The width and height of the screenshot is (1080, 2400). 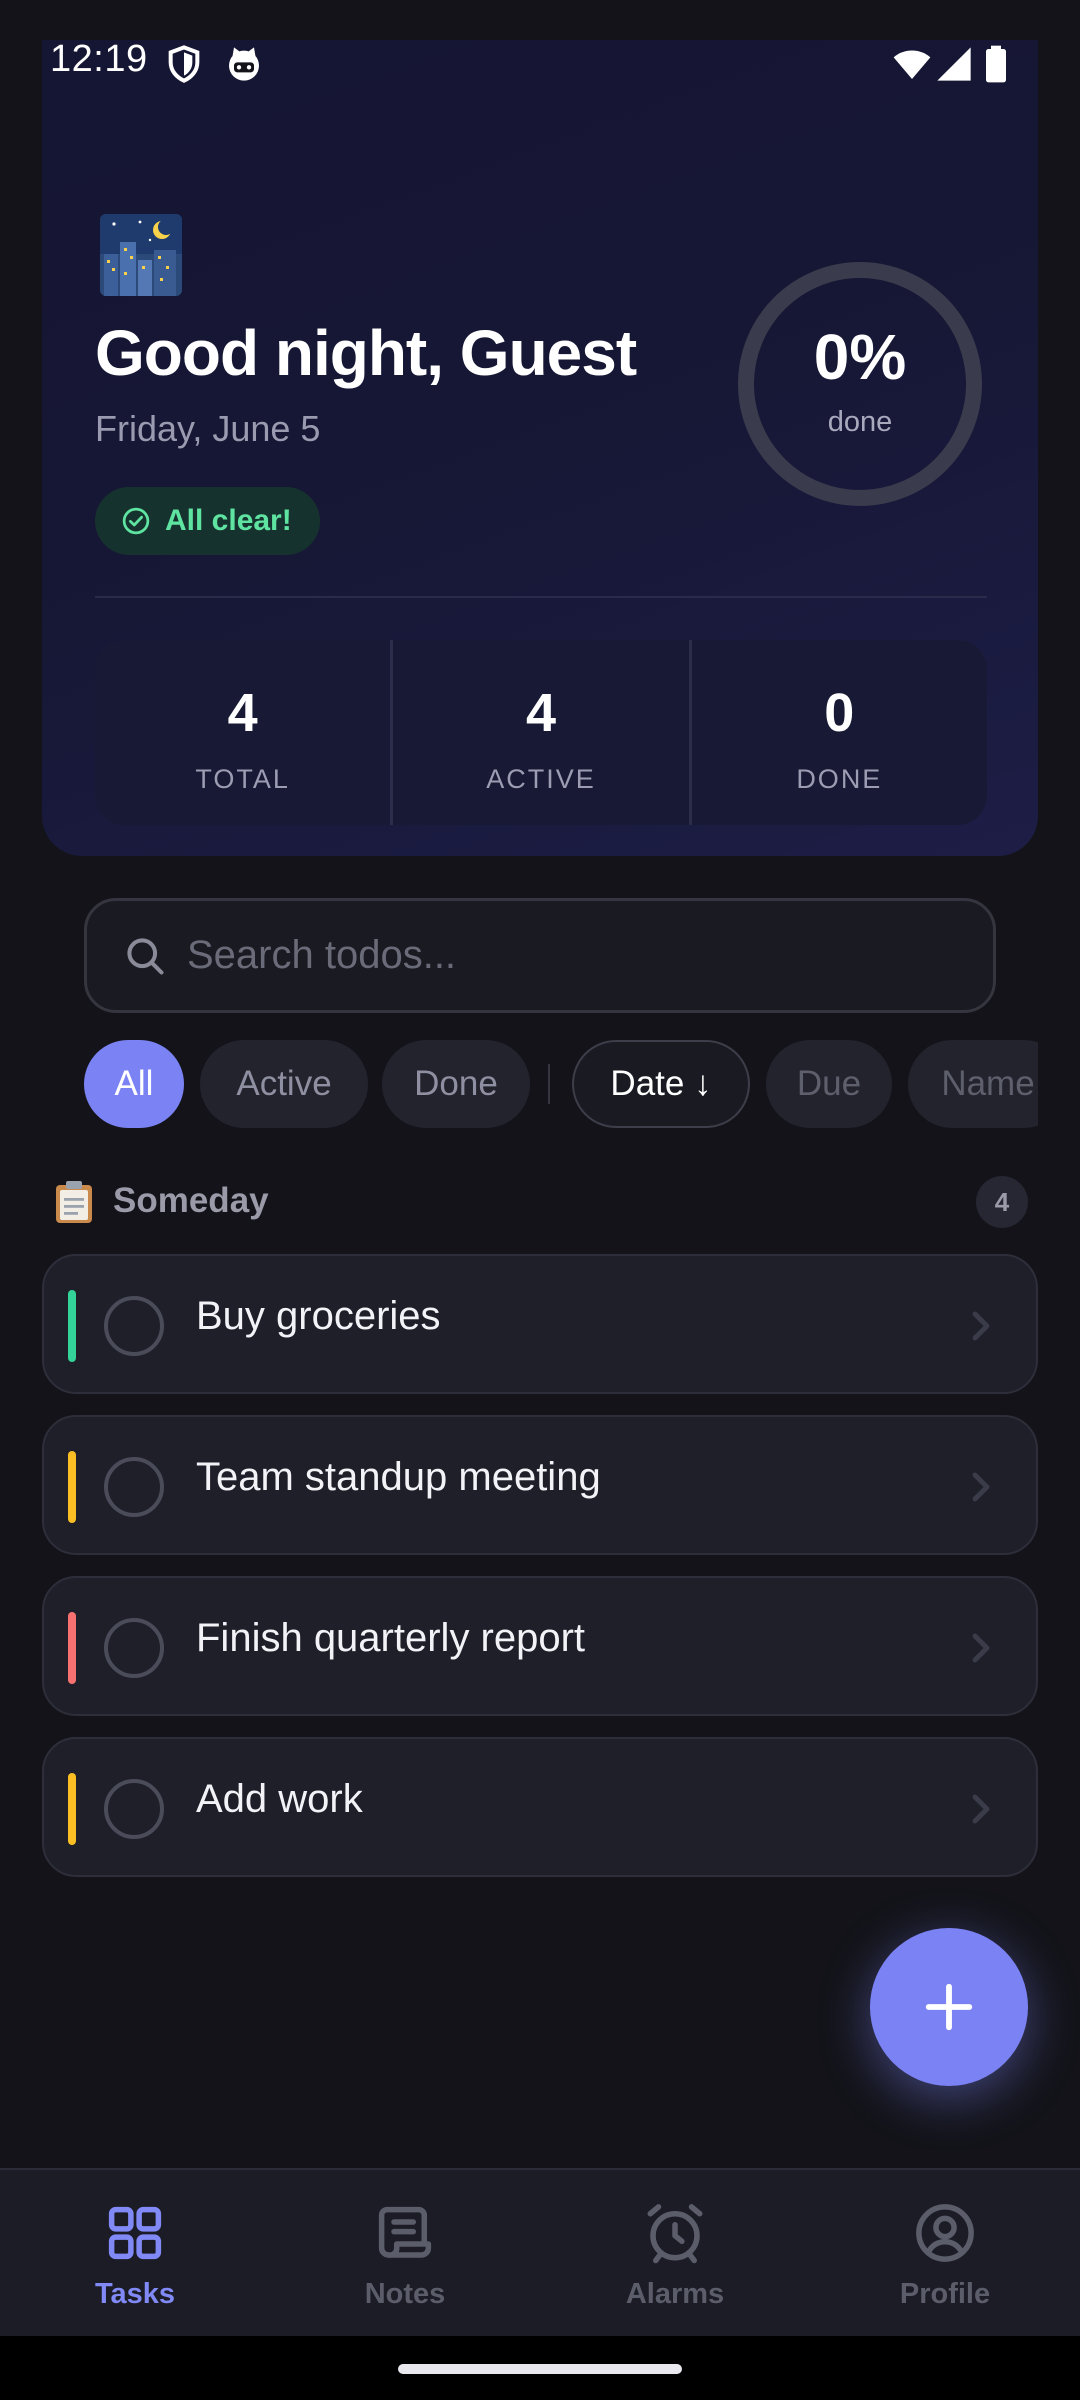 I want to click on stat-active-label: ACTIVE, so click(x=541, y=779).